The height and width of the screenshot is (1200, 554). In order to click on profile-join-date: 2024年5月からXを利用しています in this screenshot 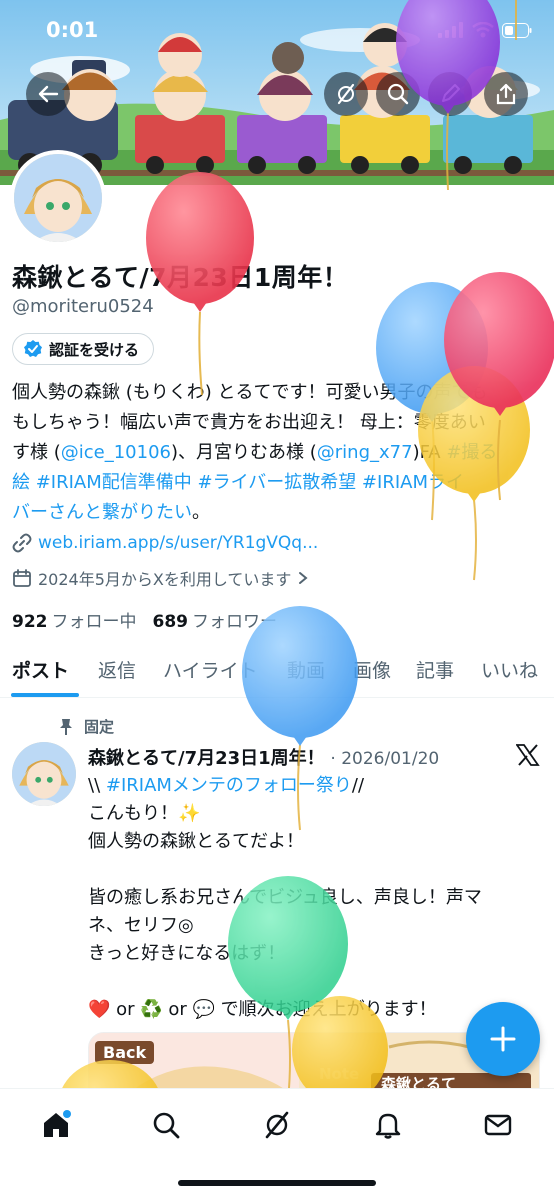, I will do `click(160, 578)`.